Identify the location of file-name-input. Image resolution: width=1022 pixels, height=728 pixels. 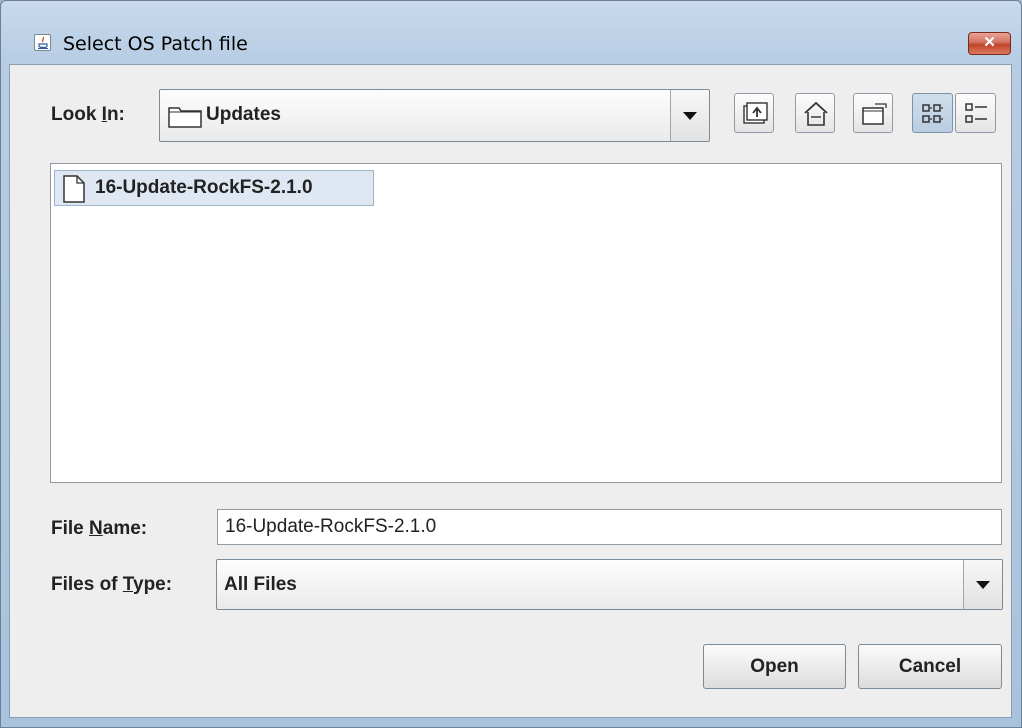
(609, 527).